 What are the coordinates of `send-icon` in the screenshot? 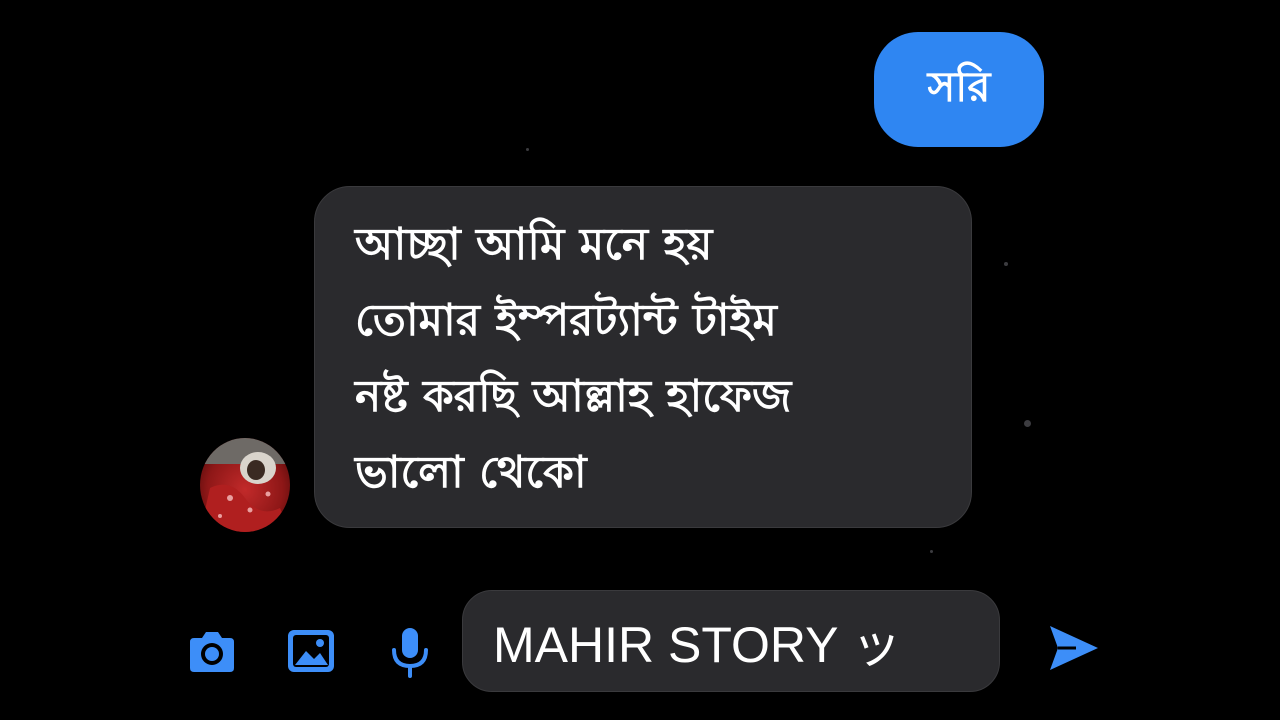 It's located at (1074, 648).